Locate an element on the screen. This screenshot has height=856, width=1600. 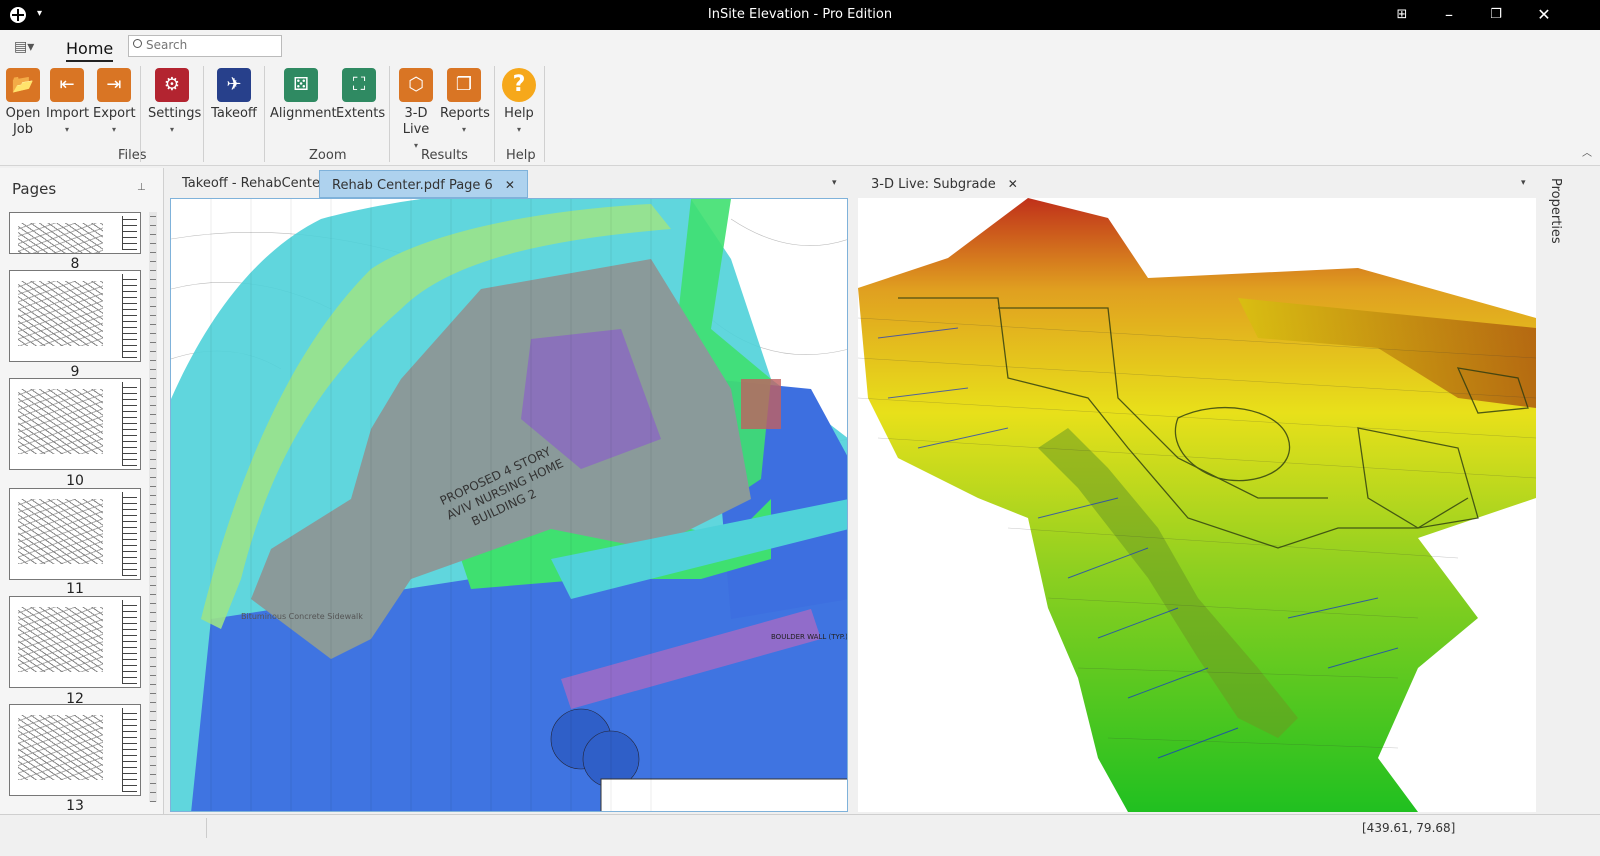
minimize-button: – is located at coordinates (1449, 15).